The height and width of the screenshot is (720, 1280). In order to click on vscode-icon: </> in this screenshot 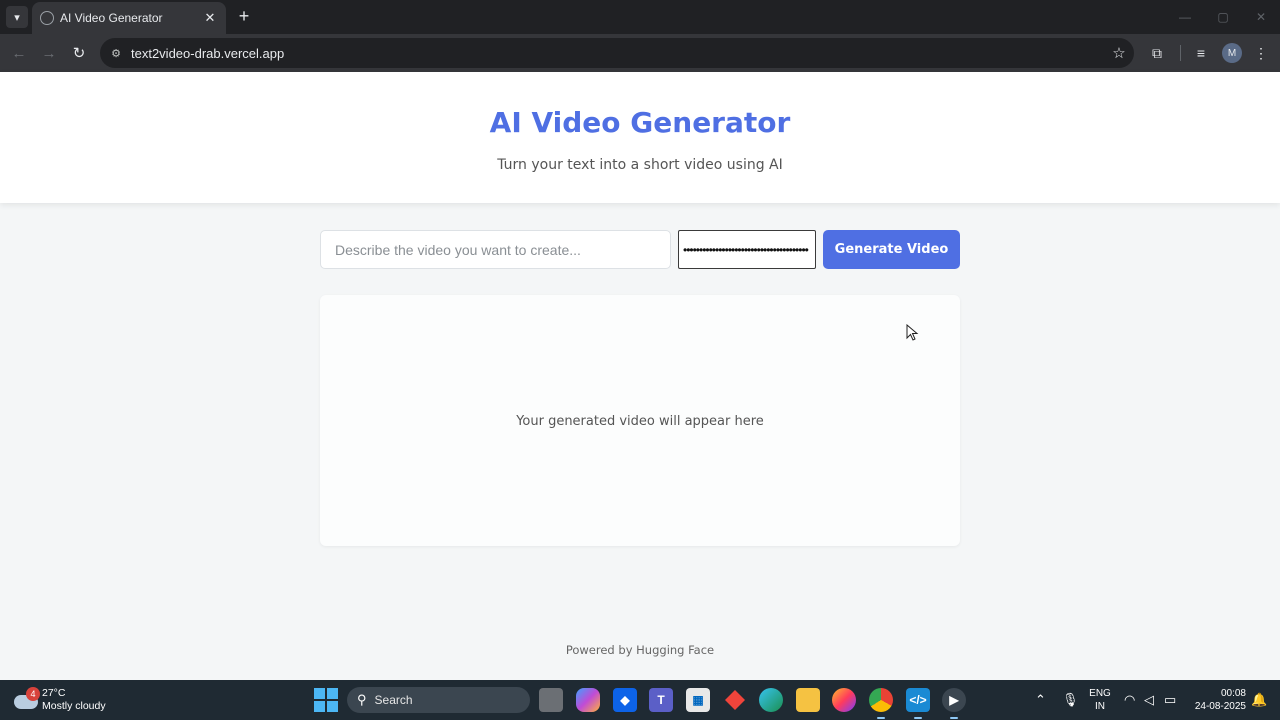, I will do `click(918, 700)`.